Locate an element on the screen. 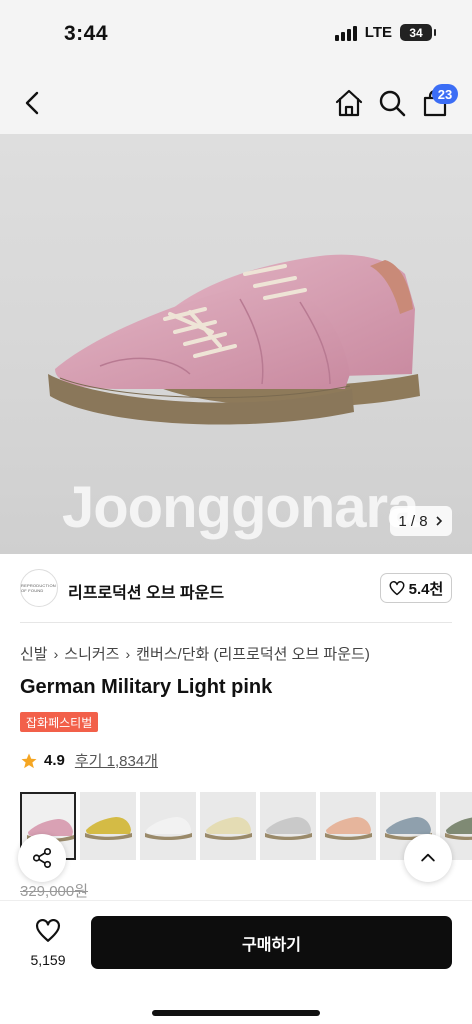 This screenshot has width=472, height=1024. cart-count-badge: 23 is located at coordinates (445, 94).